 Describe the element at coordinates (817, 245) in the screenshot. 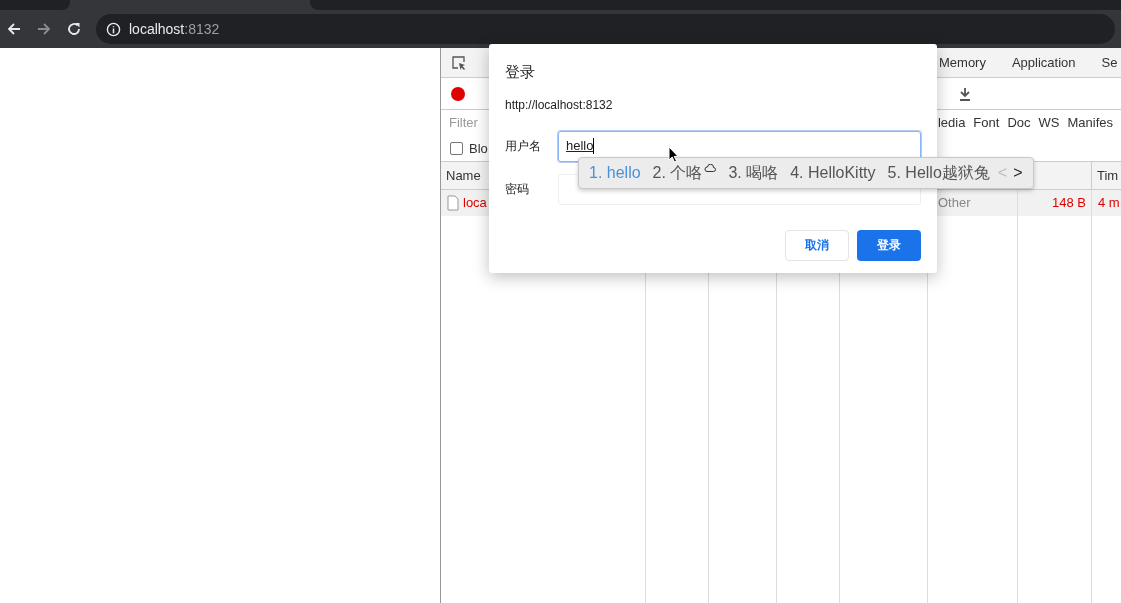

I see `dialog-button: 取消` at that location.